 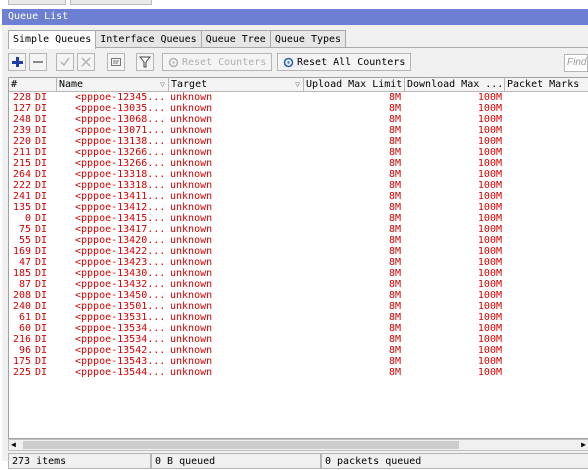 What do you see at coordinates (298, 317) in the screenshot?
I see `table-row: 61 DI <pppoe-13531... unknown 8M 100M` at bounding box center [298, 317].